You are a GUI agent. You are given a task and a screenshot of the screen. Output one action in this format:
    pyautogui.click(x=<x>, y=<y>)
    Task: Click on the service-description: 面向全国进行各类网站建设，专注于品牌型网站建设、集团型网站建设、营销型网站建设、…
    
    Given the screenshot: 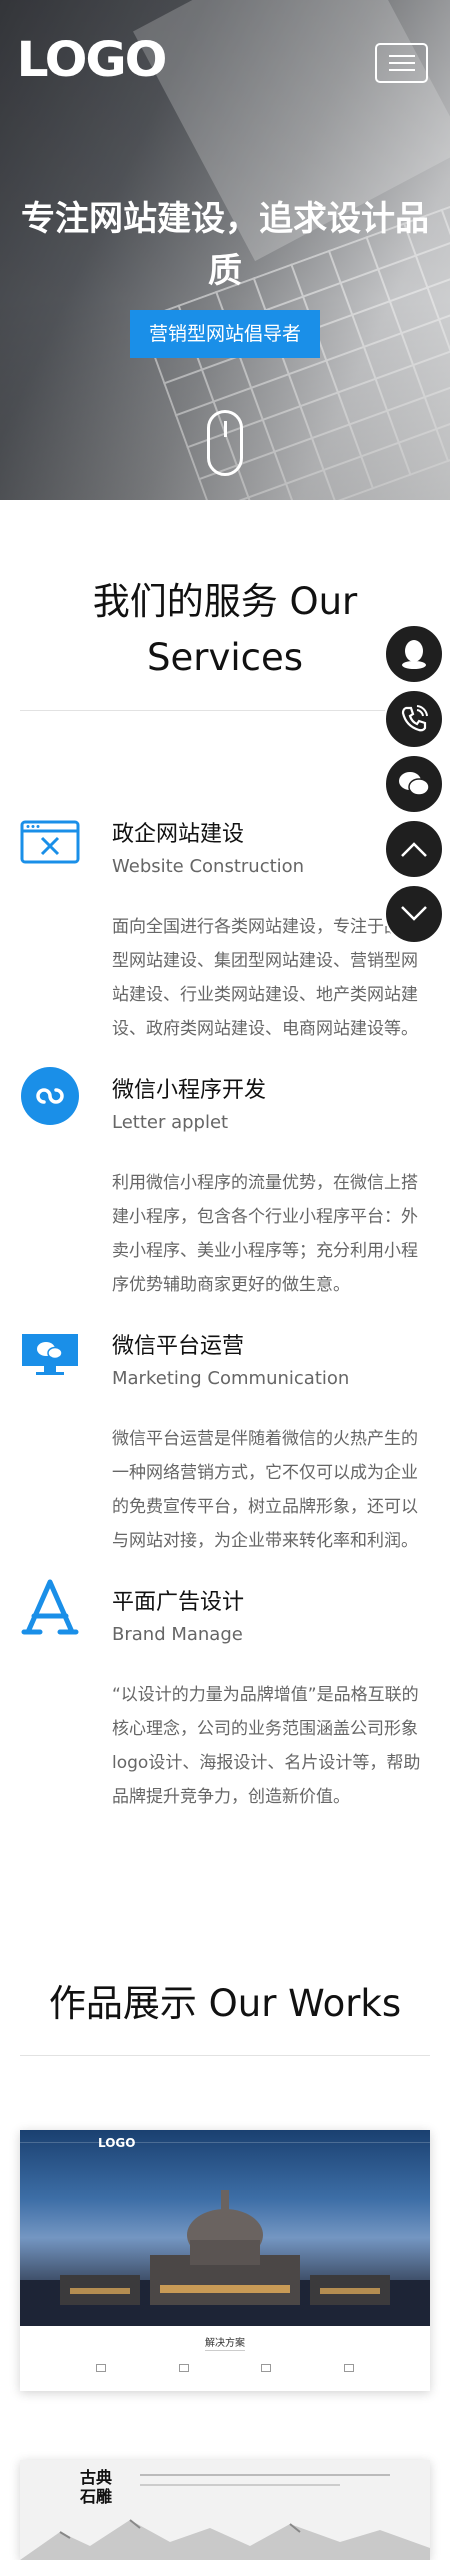 What is the action you would take?
    pyautogui.click(x=265, y=978)
    